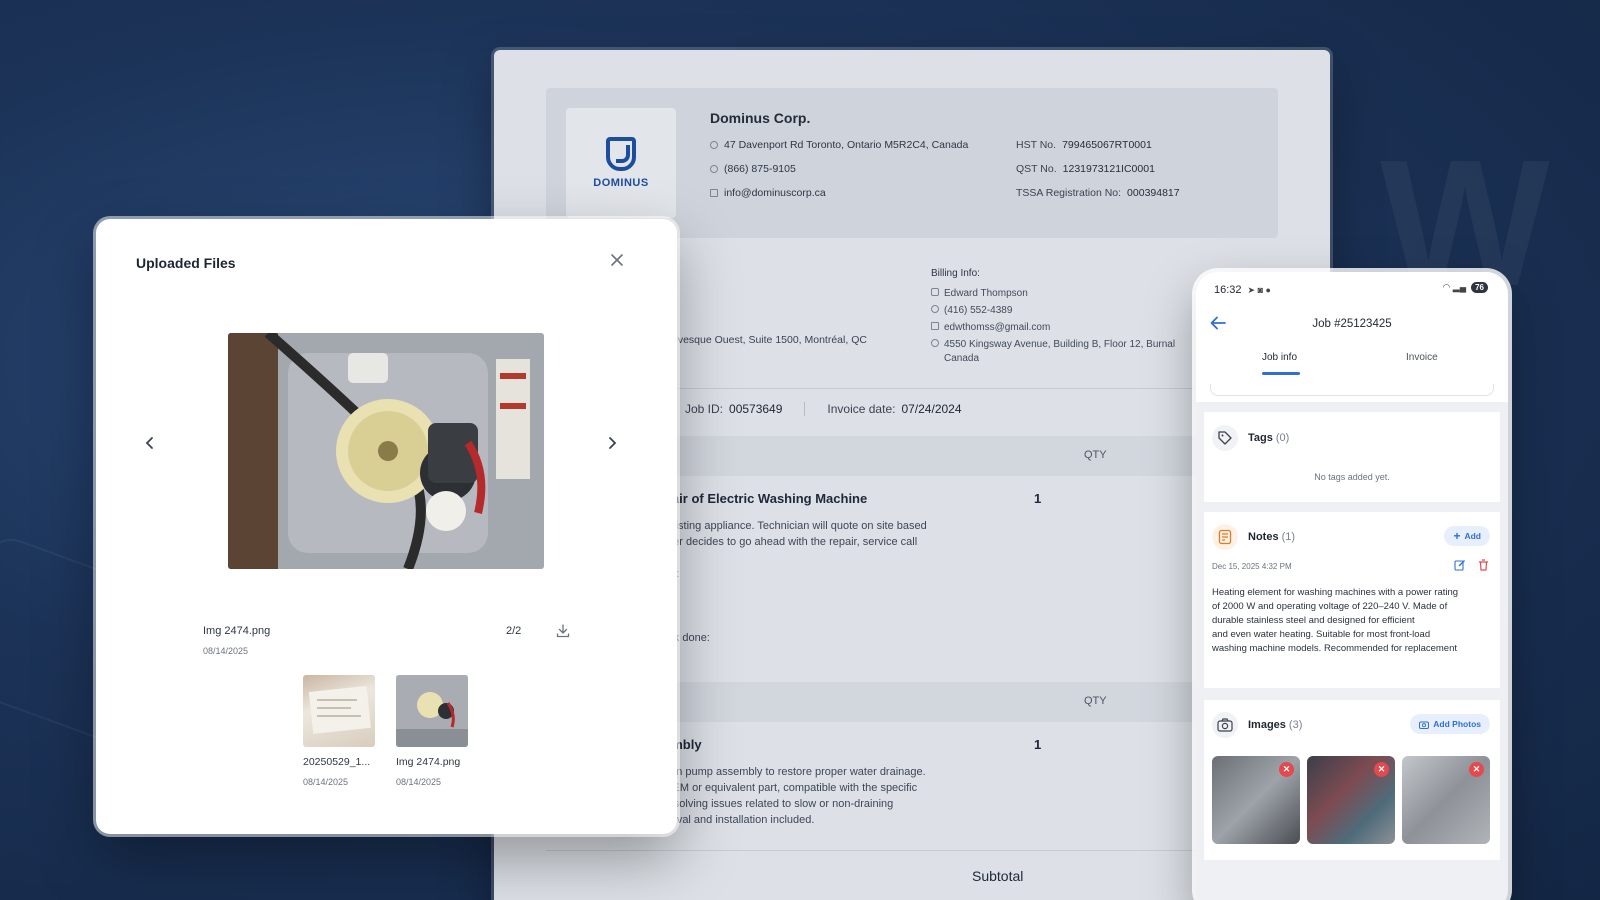 This screenshot has width=1600, height=900. I want to click on chevron-left-icon, so click(149, 443).